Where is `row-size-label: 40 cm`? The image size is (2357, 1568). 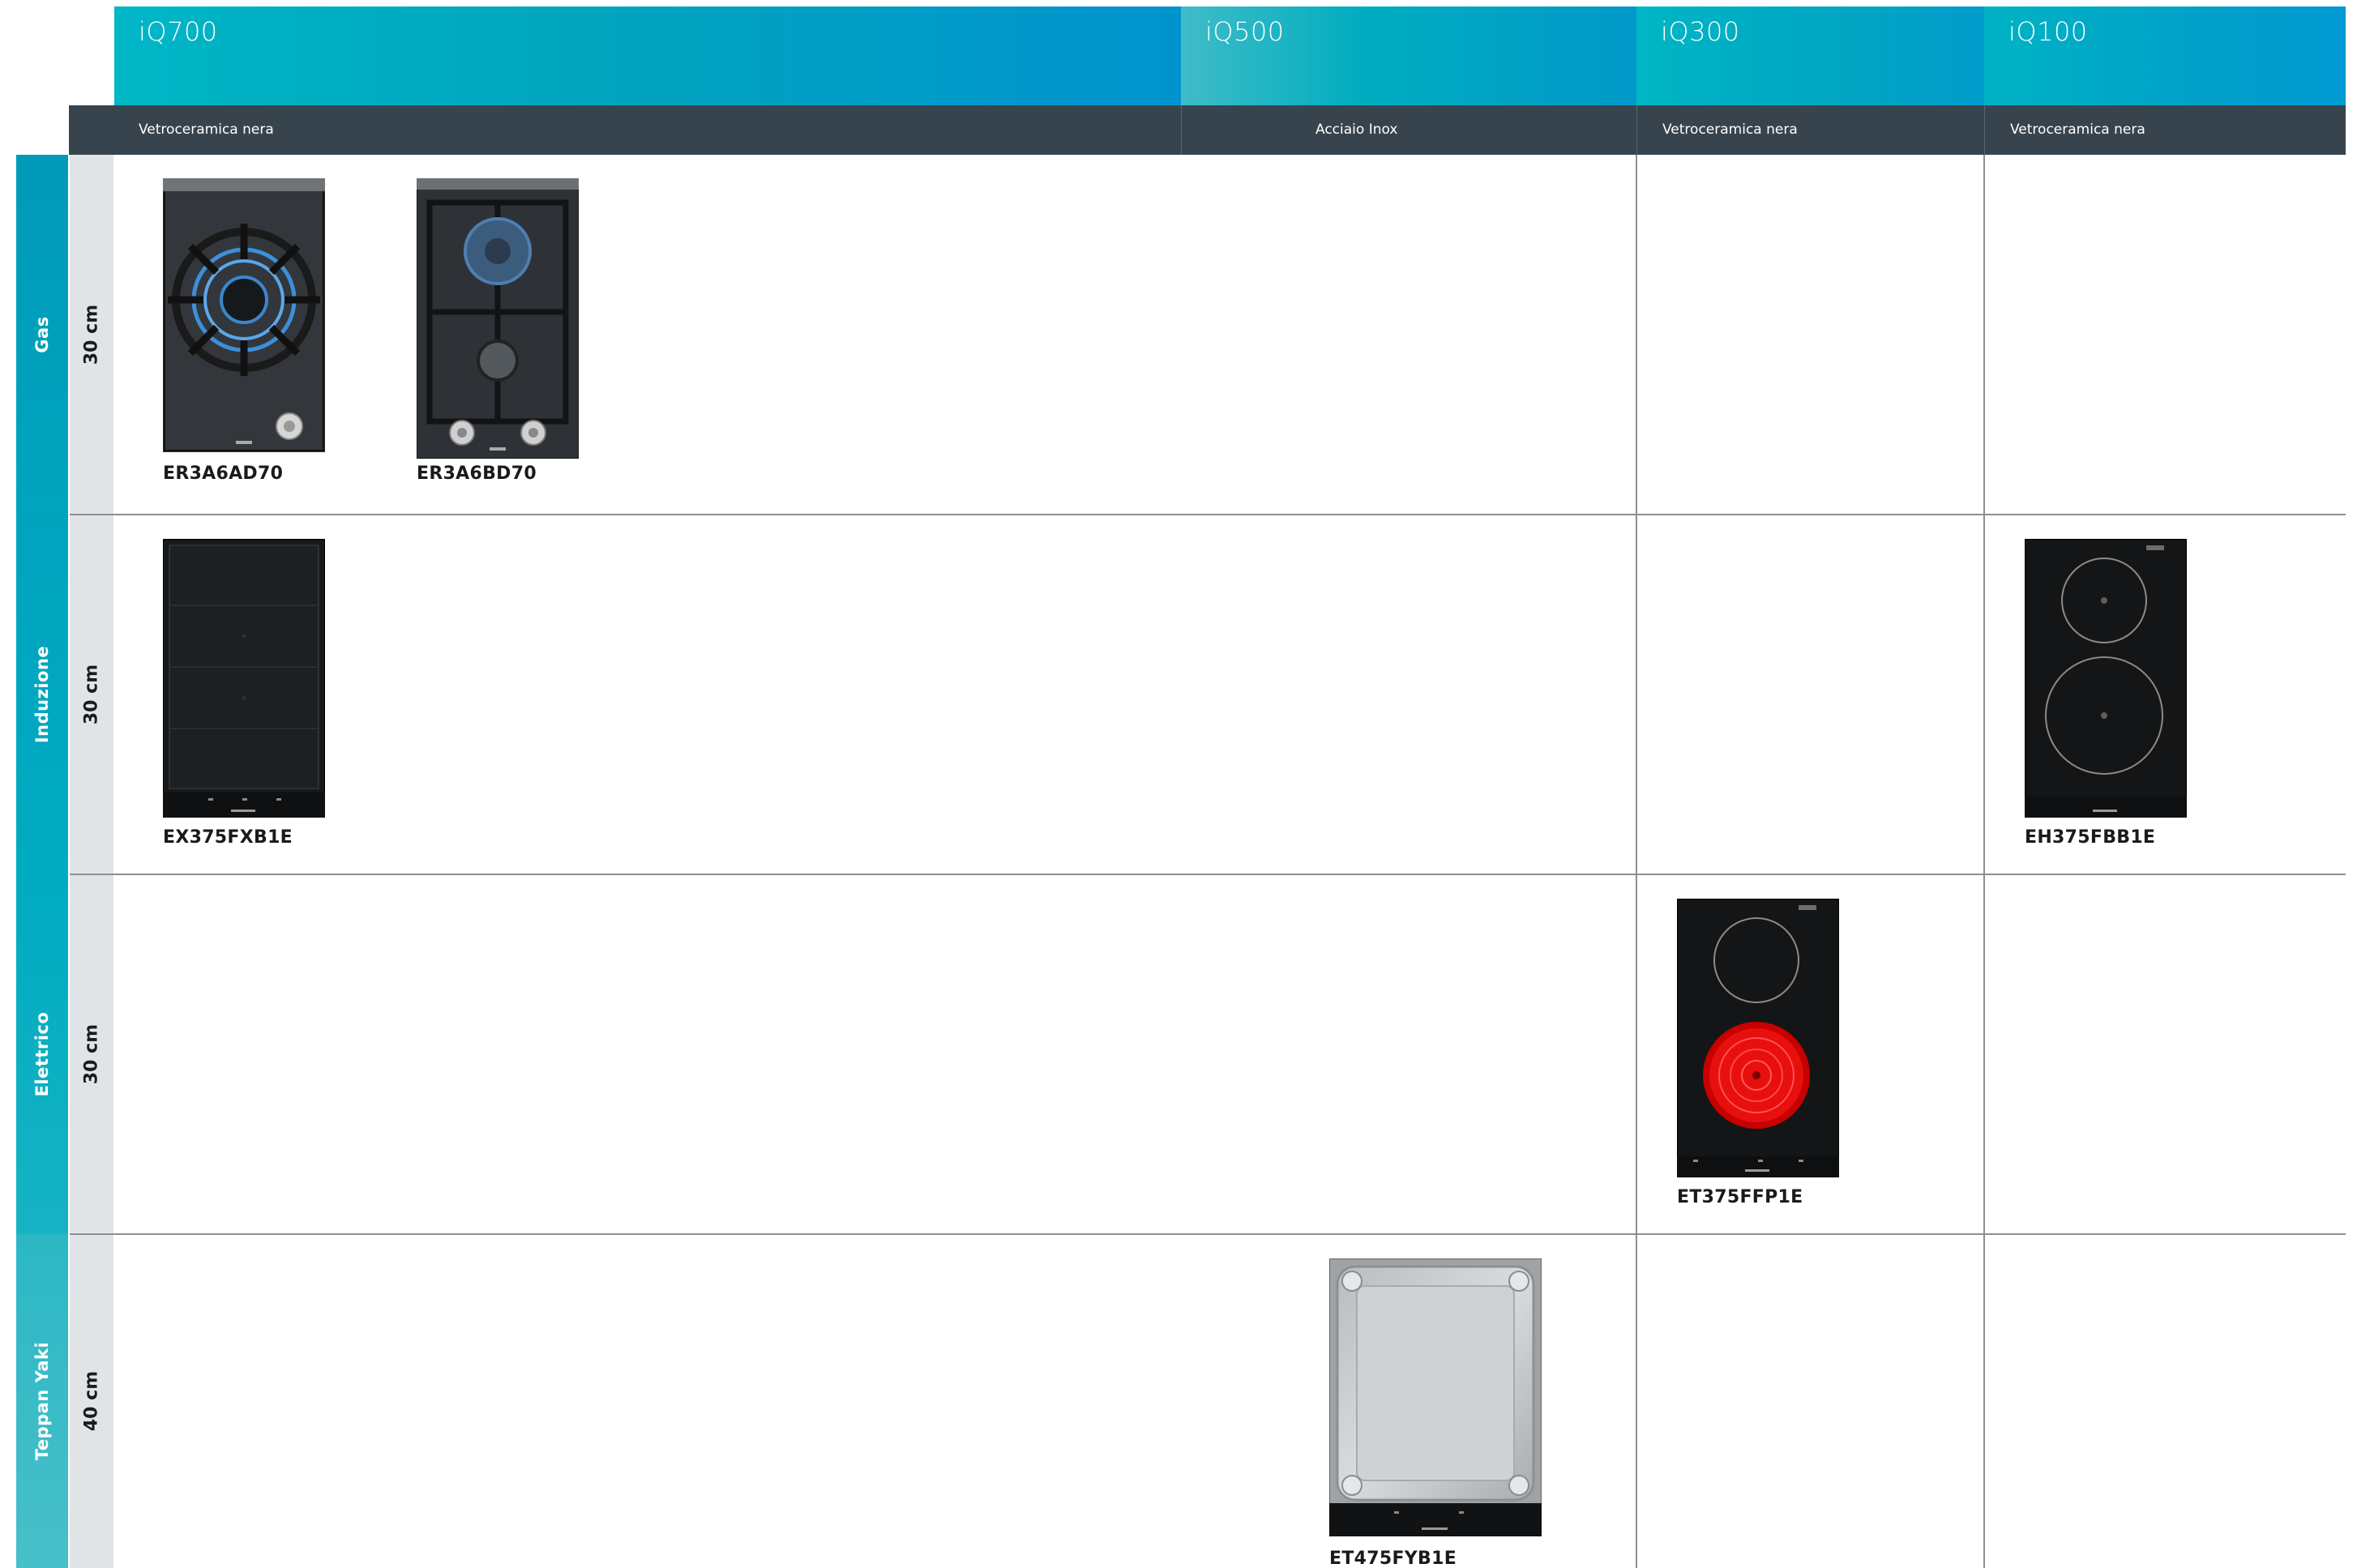 row-size-label: 40 cm is located at coordinates (91, 1401).